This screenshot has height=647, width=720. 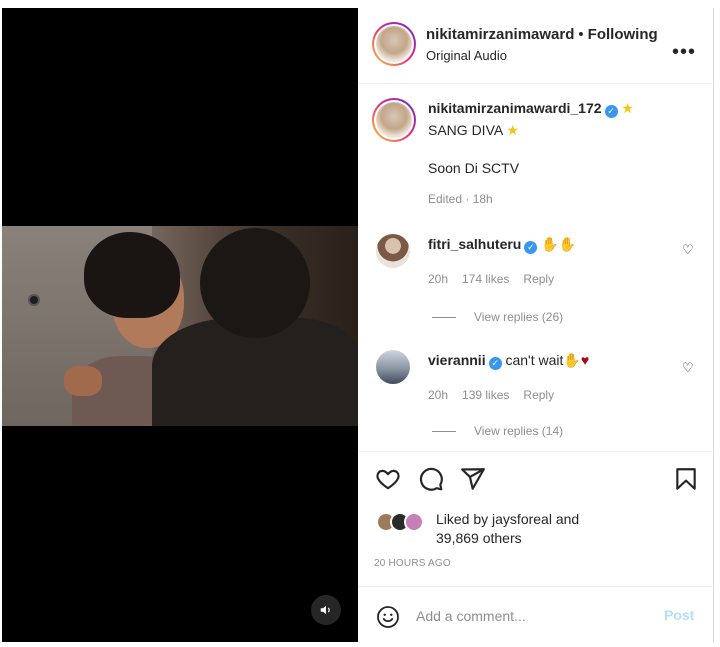 What do you see at coordinates (485, 395) in the screenshot?
I see `comment-likes: 139 likes` at bounding box center [485, 395].